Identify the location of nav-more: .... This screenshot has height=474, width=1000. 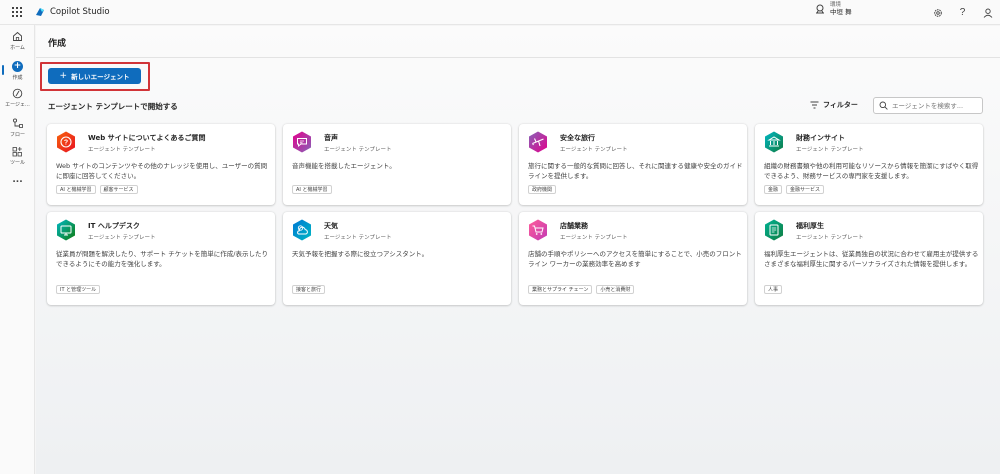
(17, 180).